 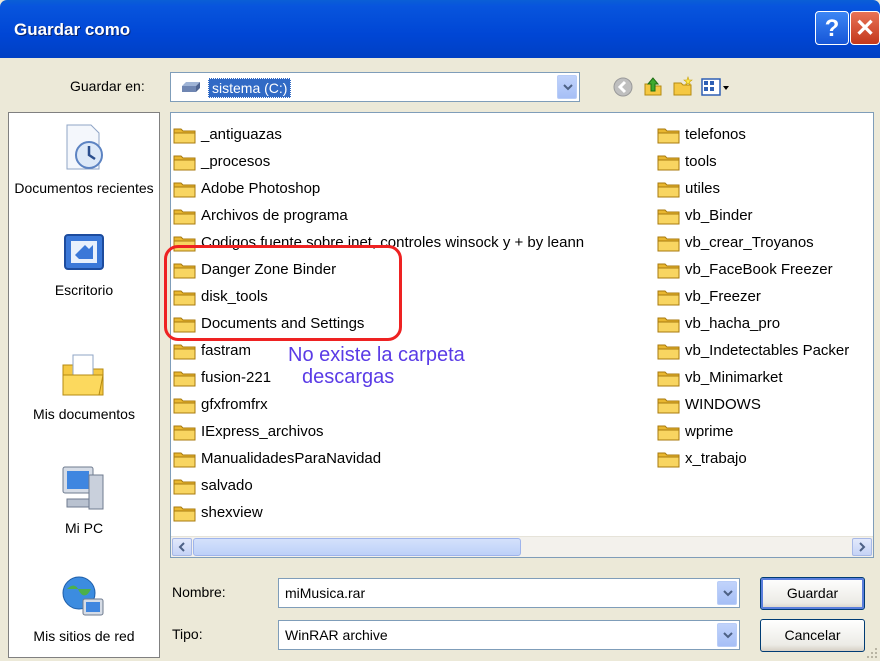 I want to click on folder-item: vb_Binder, so click(x=753, y=215).